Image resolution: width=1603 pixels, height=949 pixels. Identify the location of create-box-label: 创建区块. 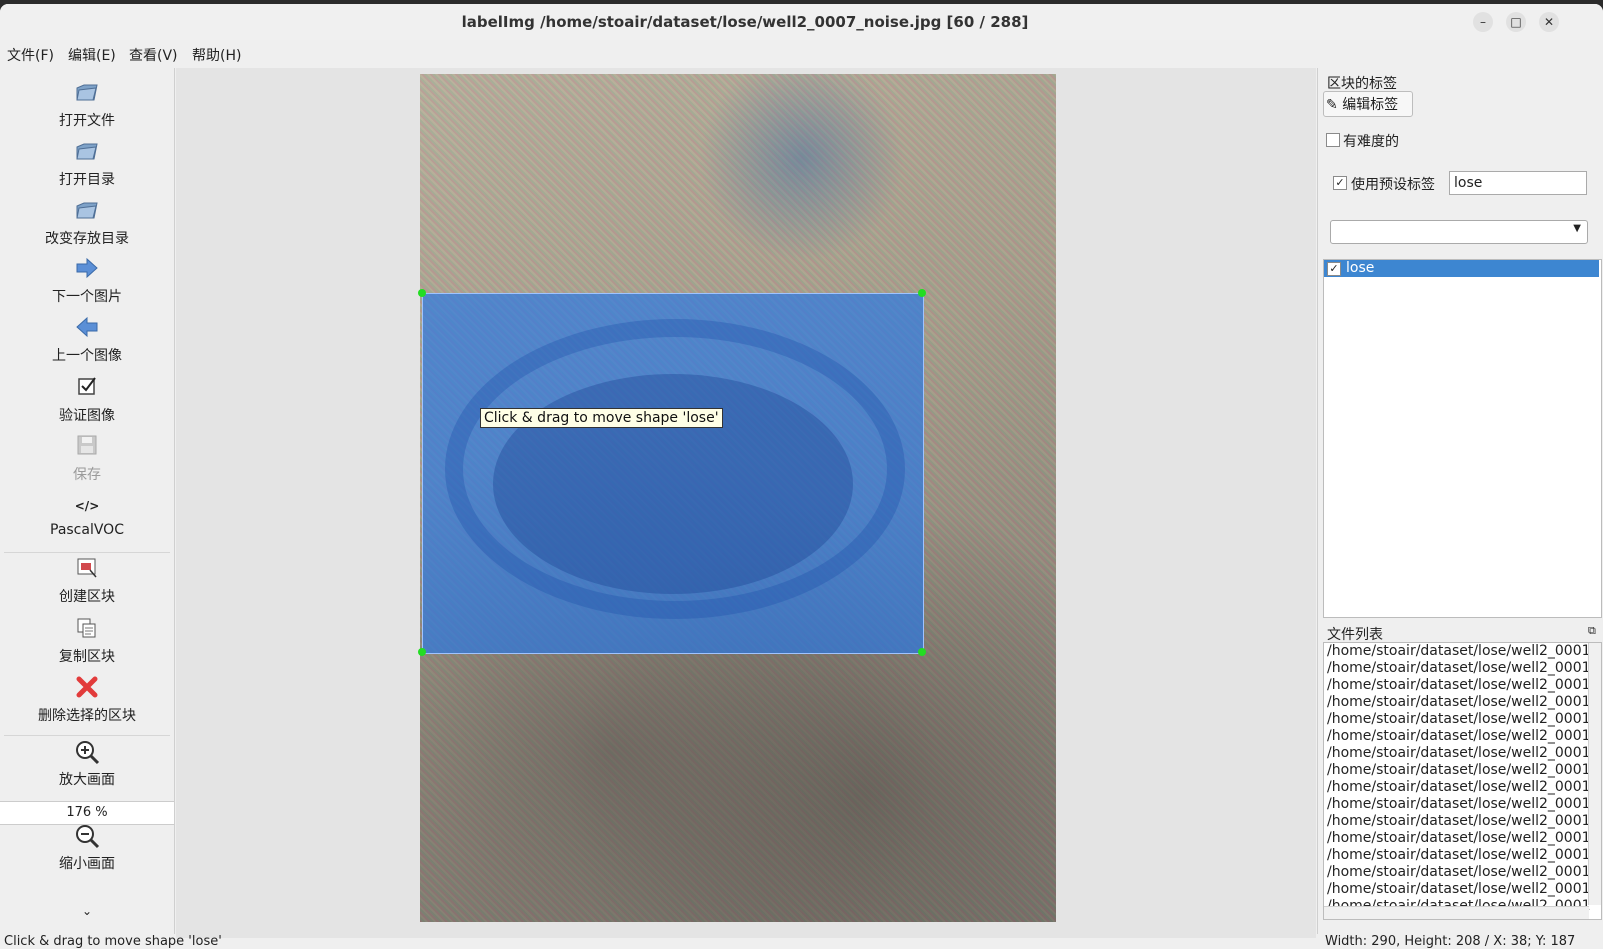
(87, 597).